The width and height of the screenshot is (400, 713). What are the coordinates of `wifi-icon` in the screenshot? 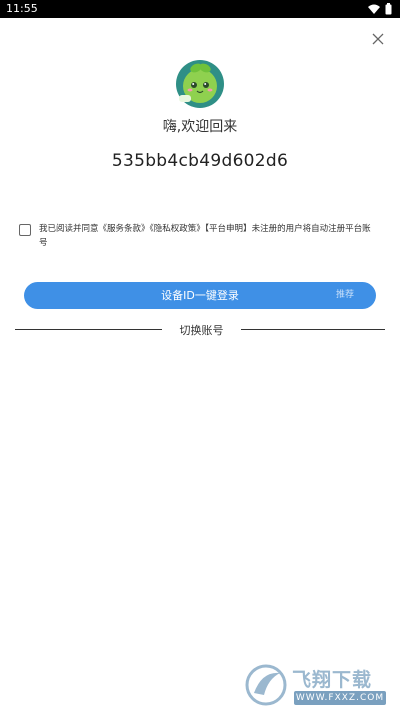 It's located at (374, 9).